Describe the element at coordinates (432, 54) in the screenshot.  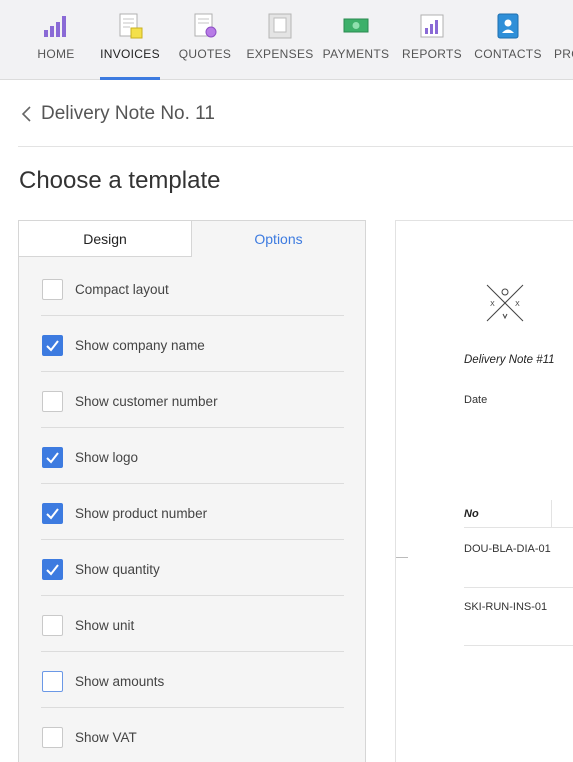
I see `nav-label-reports: REPORTS` at that location.